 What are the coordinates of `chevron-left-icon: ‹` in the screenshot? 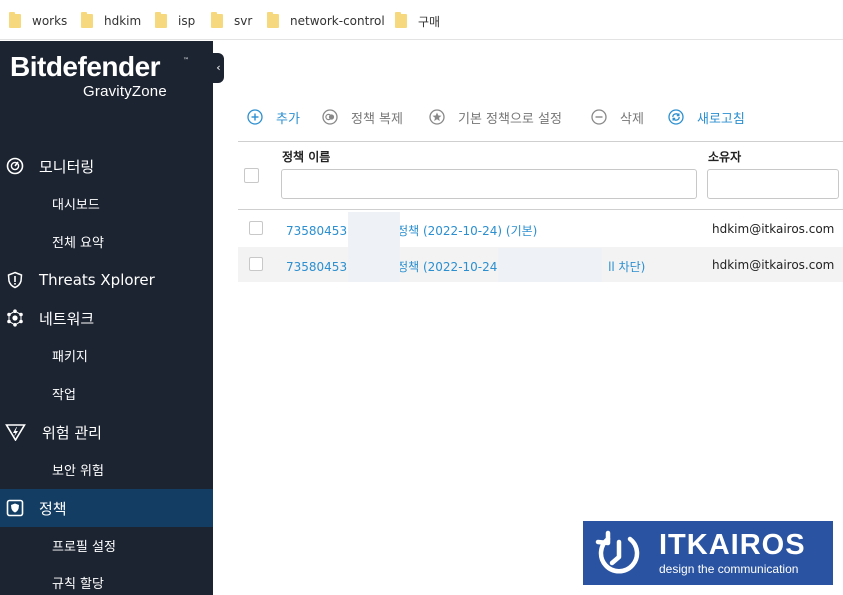 It's located at (218, 67).